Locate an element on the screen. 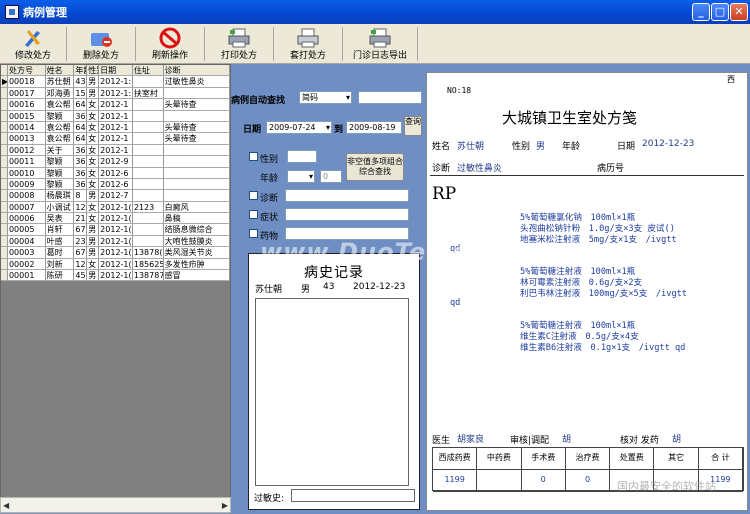 This screenshot has width=750, height=514. close-button: ✕ is located at coordinates (739, 12).